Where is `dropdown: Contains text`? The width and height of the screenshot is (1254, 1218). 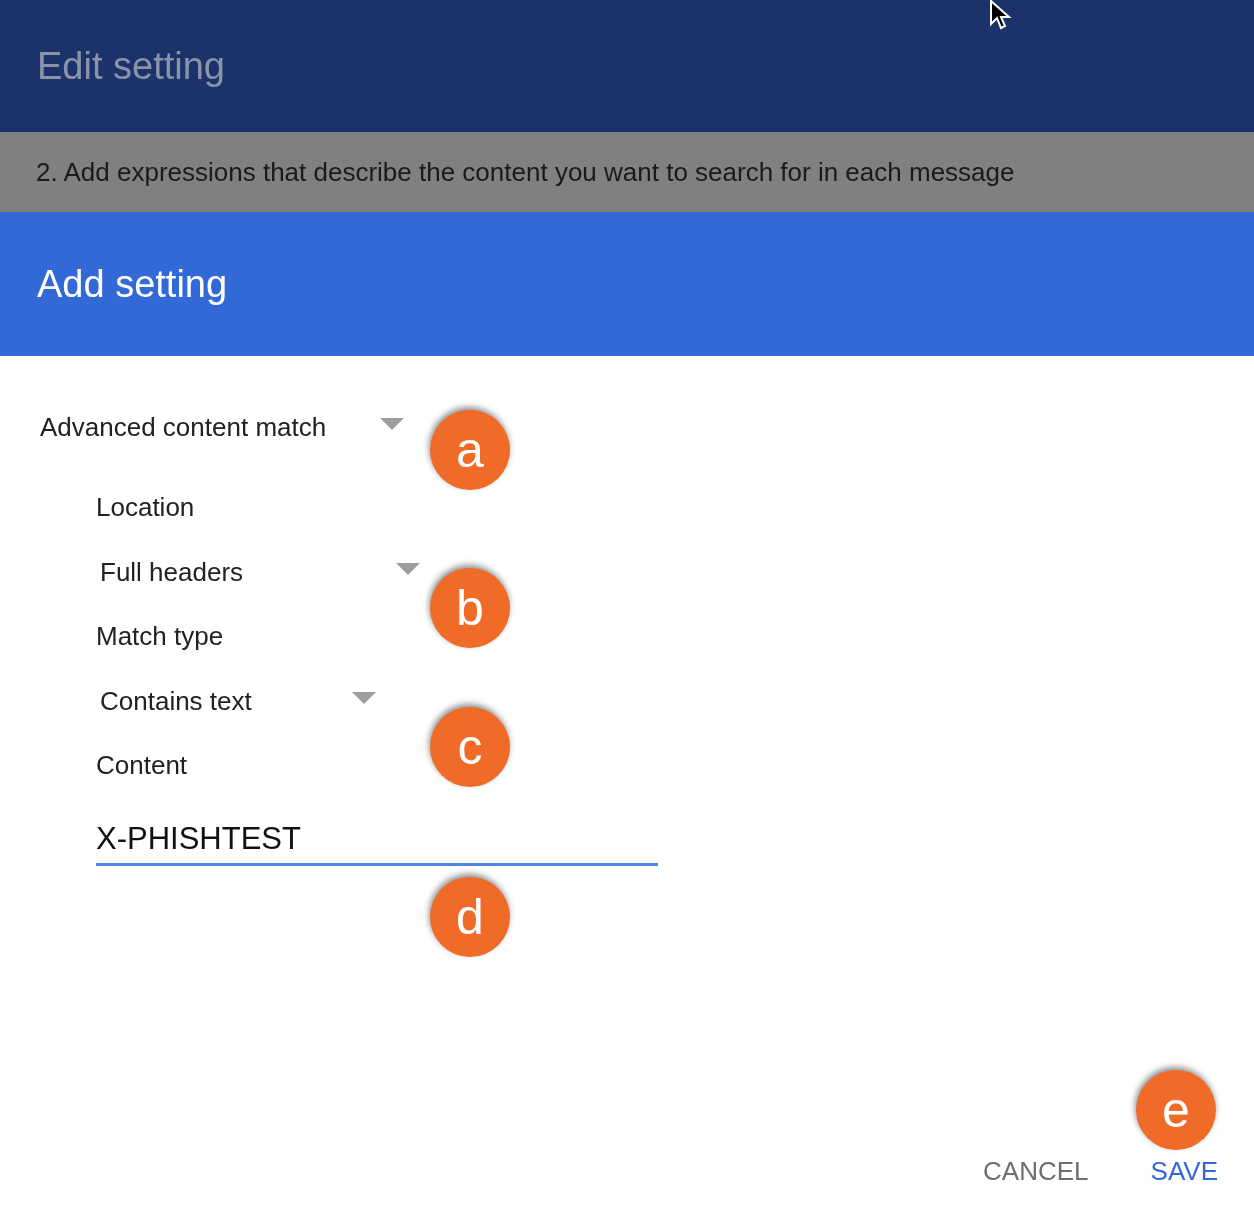 dropdown: Contains text is located at coordinates (238, 708).